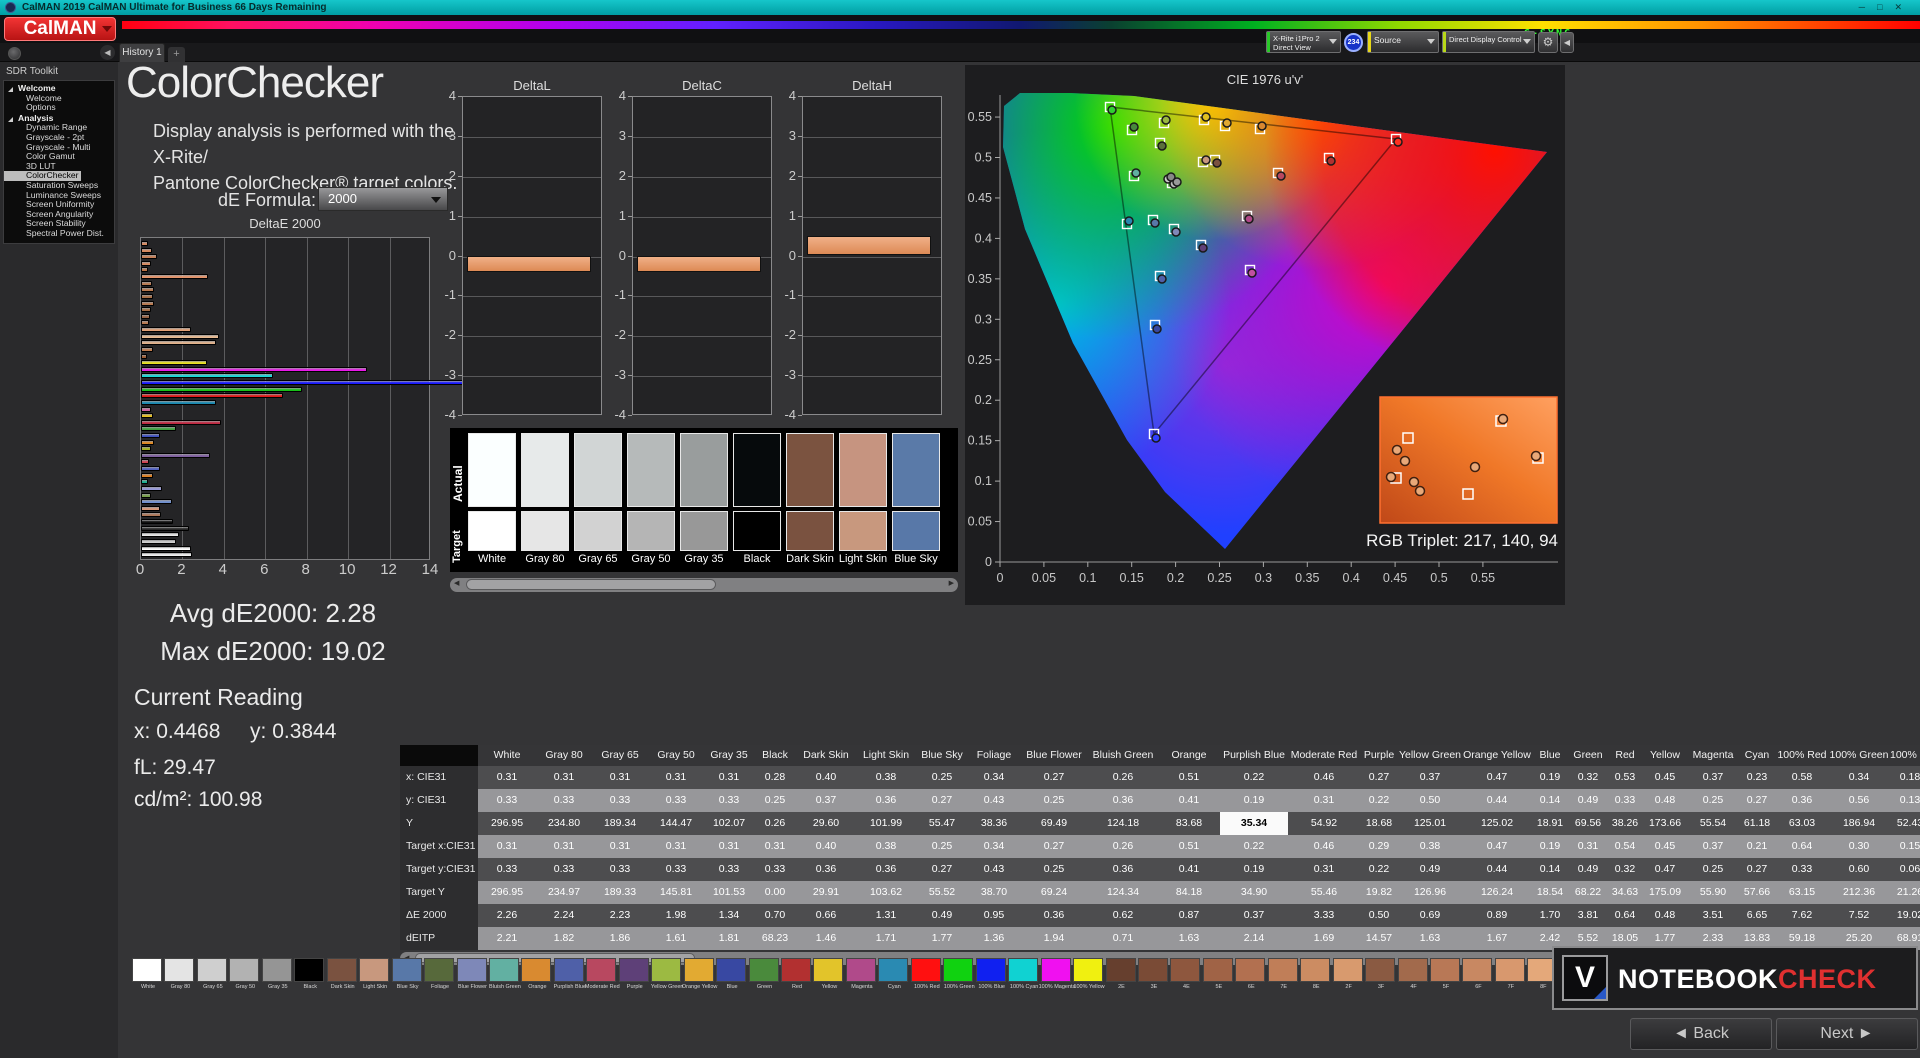 The image size is (1920, 1058). Describe the element at coordinates (383, 199) in the screenshot. I see `de-formula-dropdown: 2000` at that location.